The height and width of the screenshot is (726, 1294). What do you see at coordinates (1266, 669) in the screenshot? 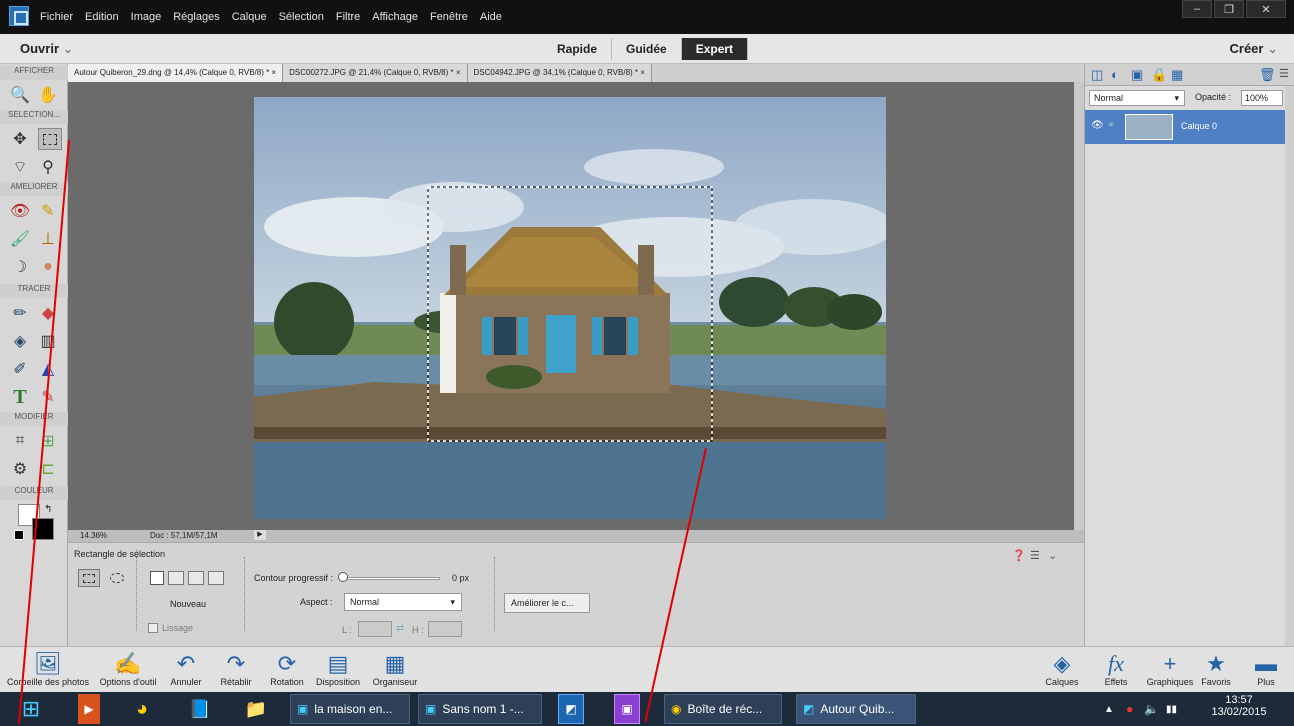
I see `more-button: ▬ Plus` at bounding box center [1266, 669].